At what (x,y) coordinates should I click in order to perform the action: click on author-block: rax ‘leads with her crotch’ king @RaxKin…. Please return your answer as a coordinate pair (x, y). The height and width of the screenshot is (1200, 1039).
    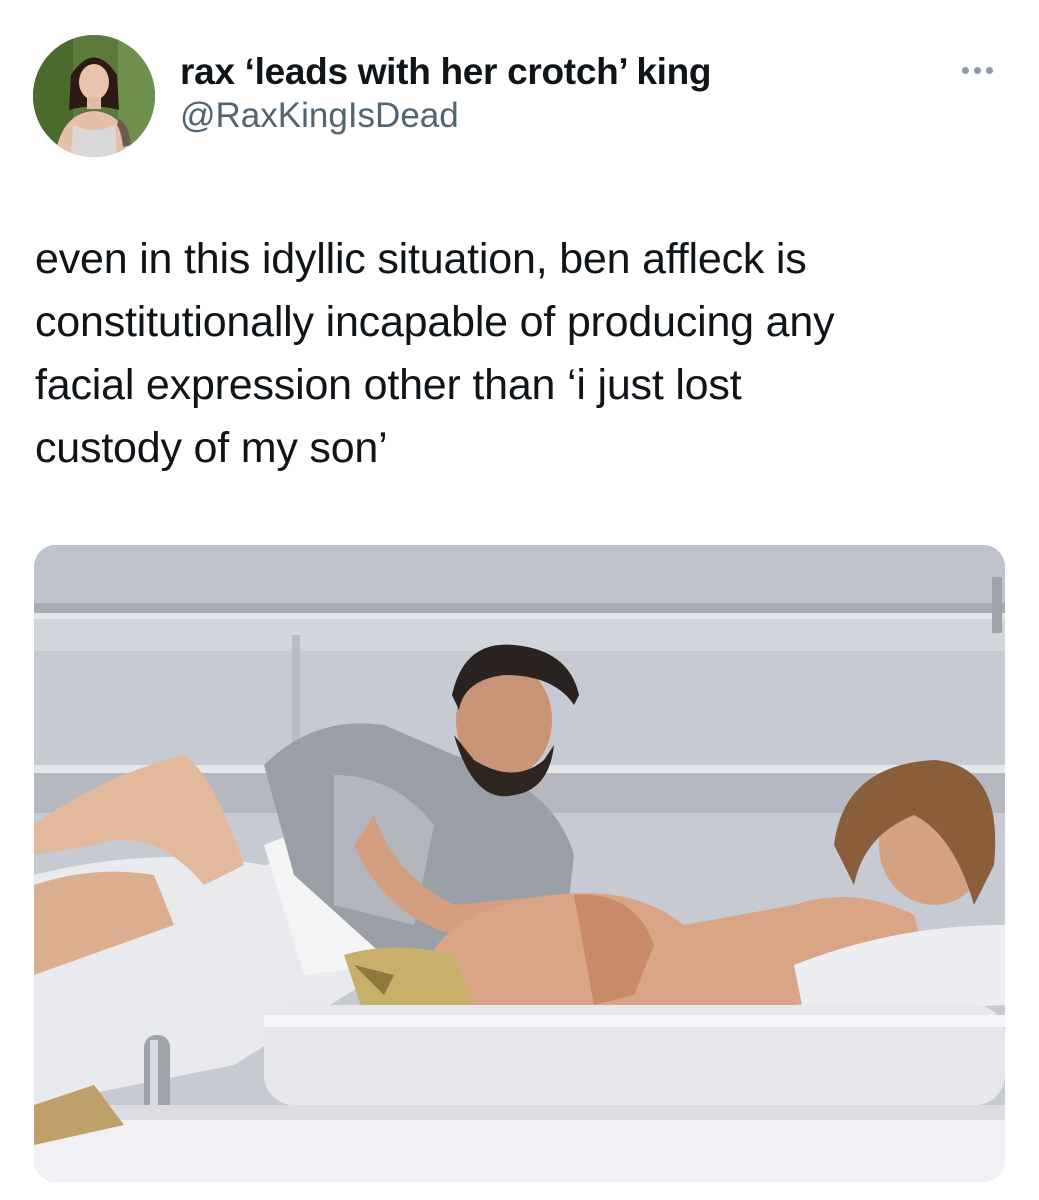
    Looking at the image, I should click on (445, 94).